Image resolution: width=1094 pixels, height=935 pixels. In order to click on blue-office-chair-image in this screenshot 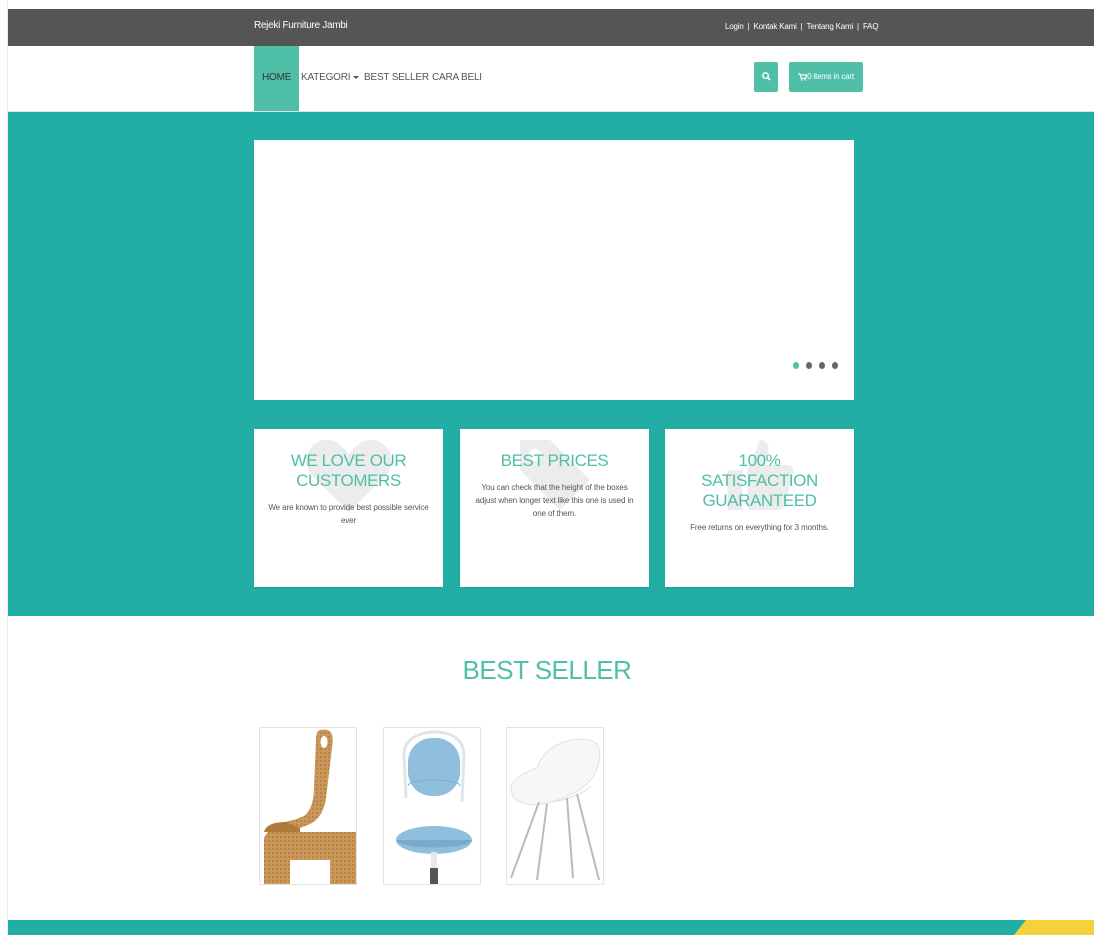, I will do `click(434, 807)`.